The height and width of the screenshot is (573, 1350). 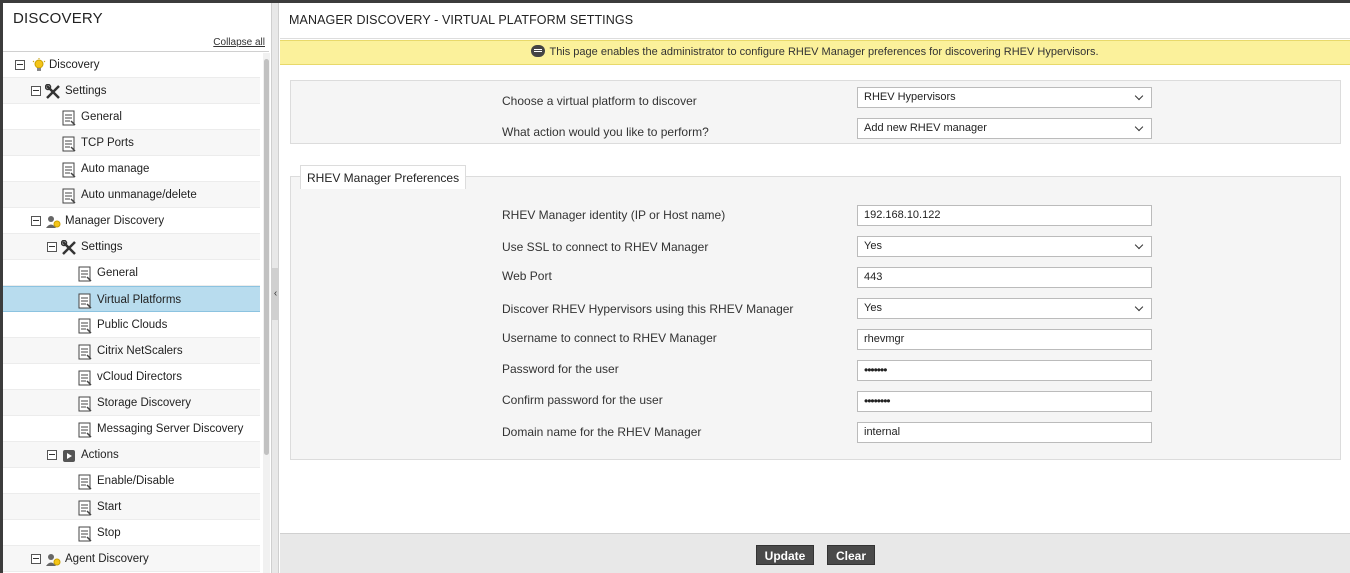 I want to click on tree-item-label: Agent Discovery, so click(x=107, y=559).